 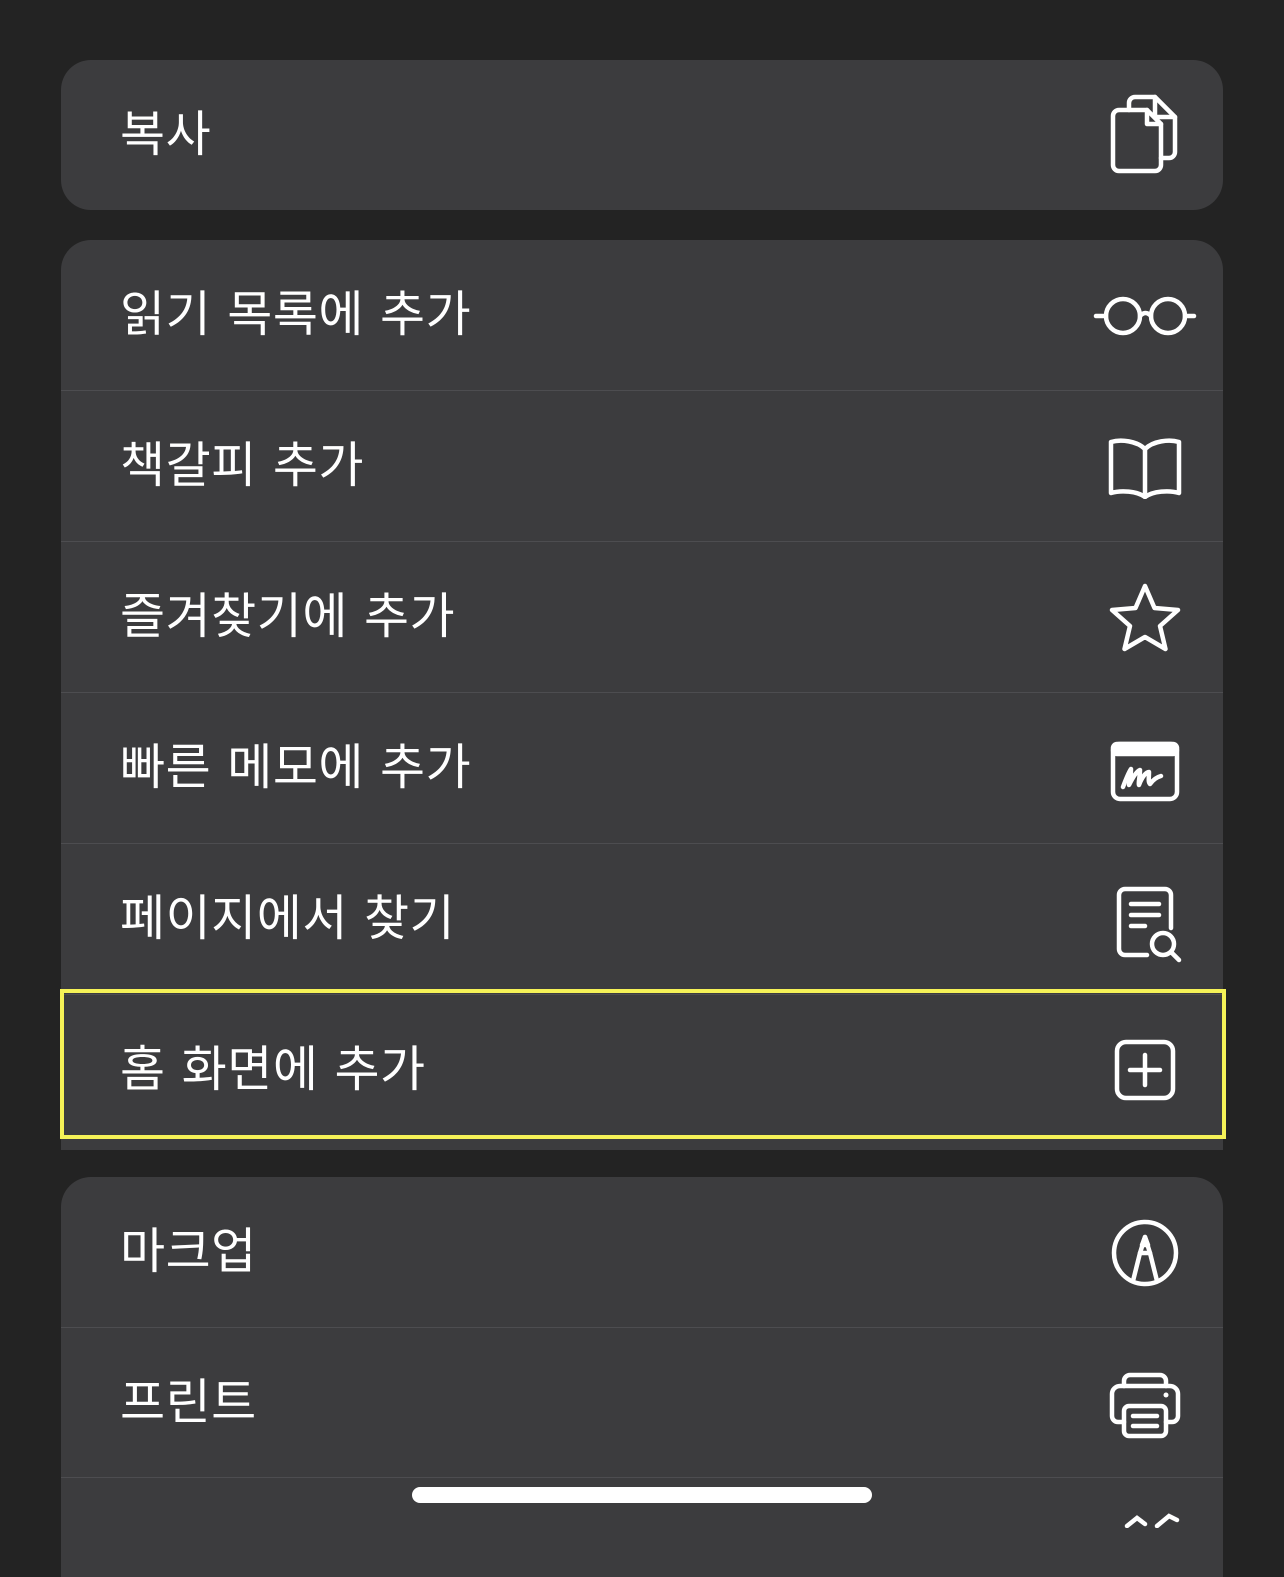 I want to click on action-print: 프린트, so click(x=642, y=1402).